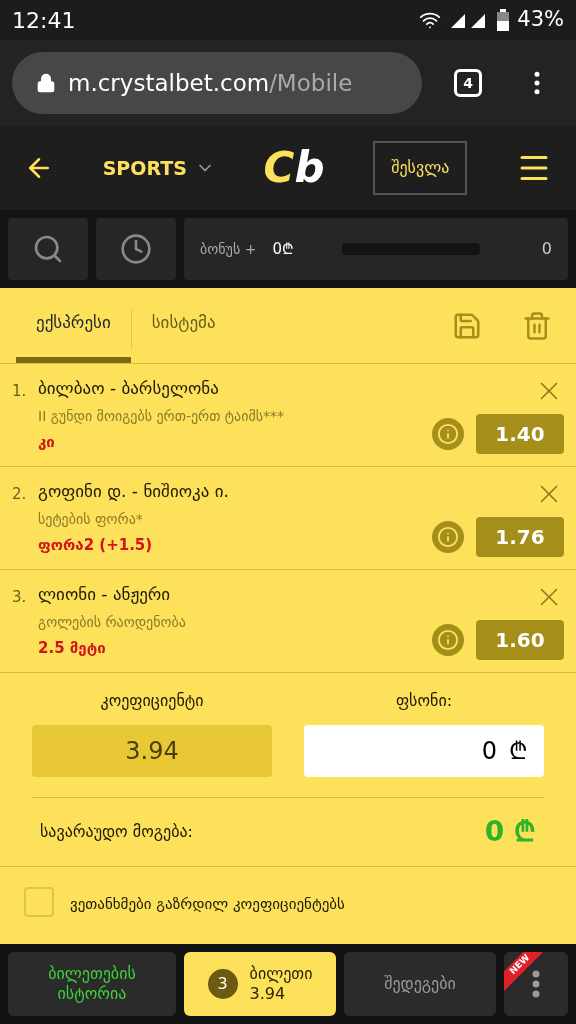 This screenshot has width=576, height=1024. Describe the element at coordinates (468, 83) in the screenshot. I see `tab-count-button: 4` at that location.